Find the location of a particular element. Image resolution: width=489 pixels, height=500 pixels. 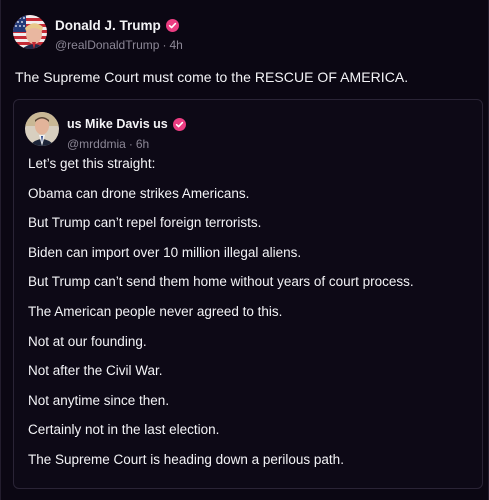

post-header: Donald J. Trump @realDonaldTrump · 4h is located at coordinates (98, 33).